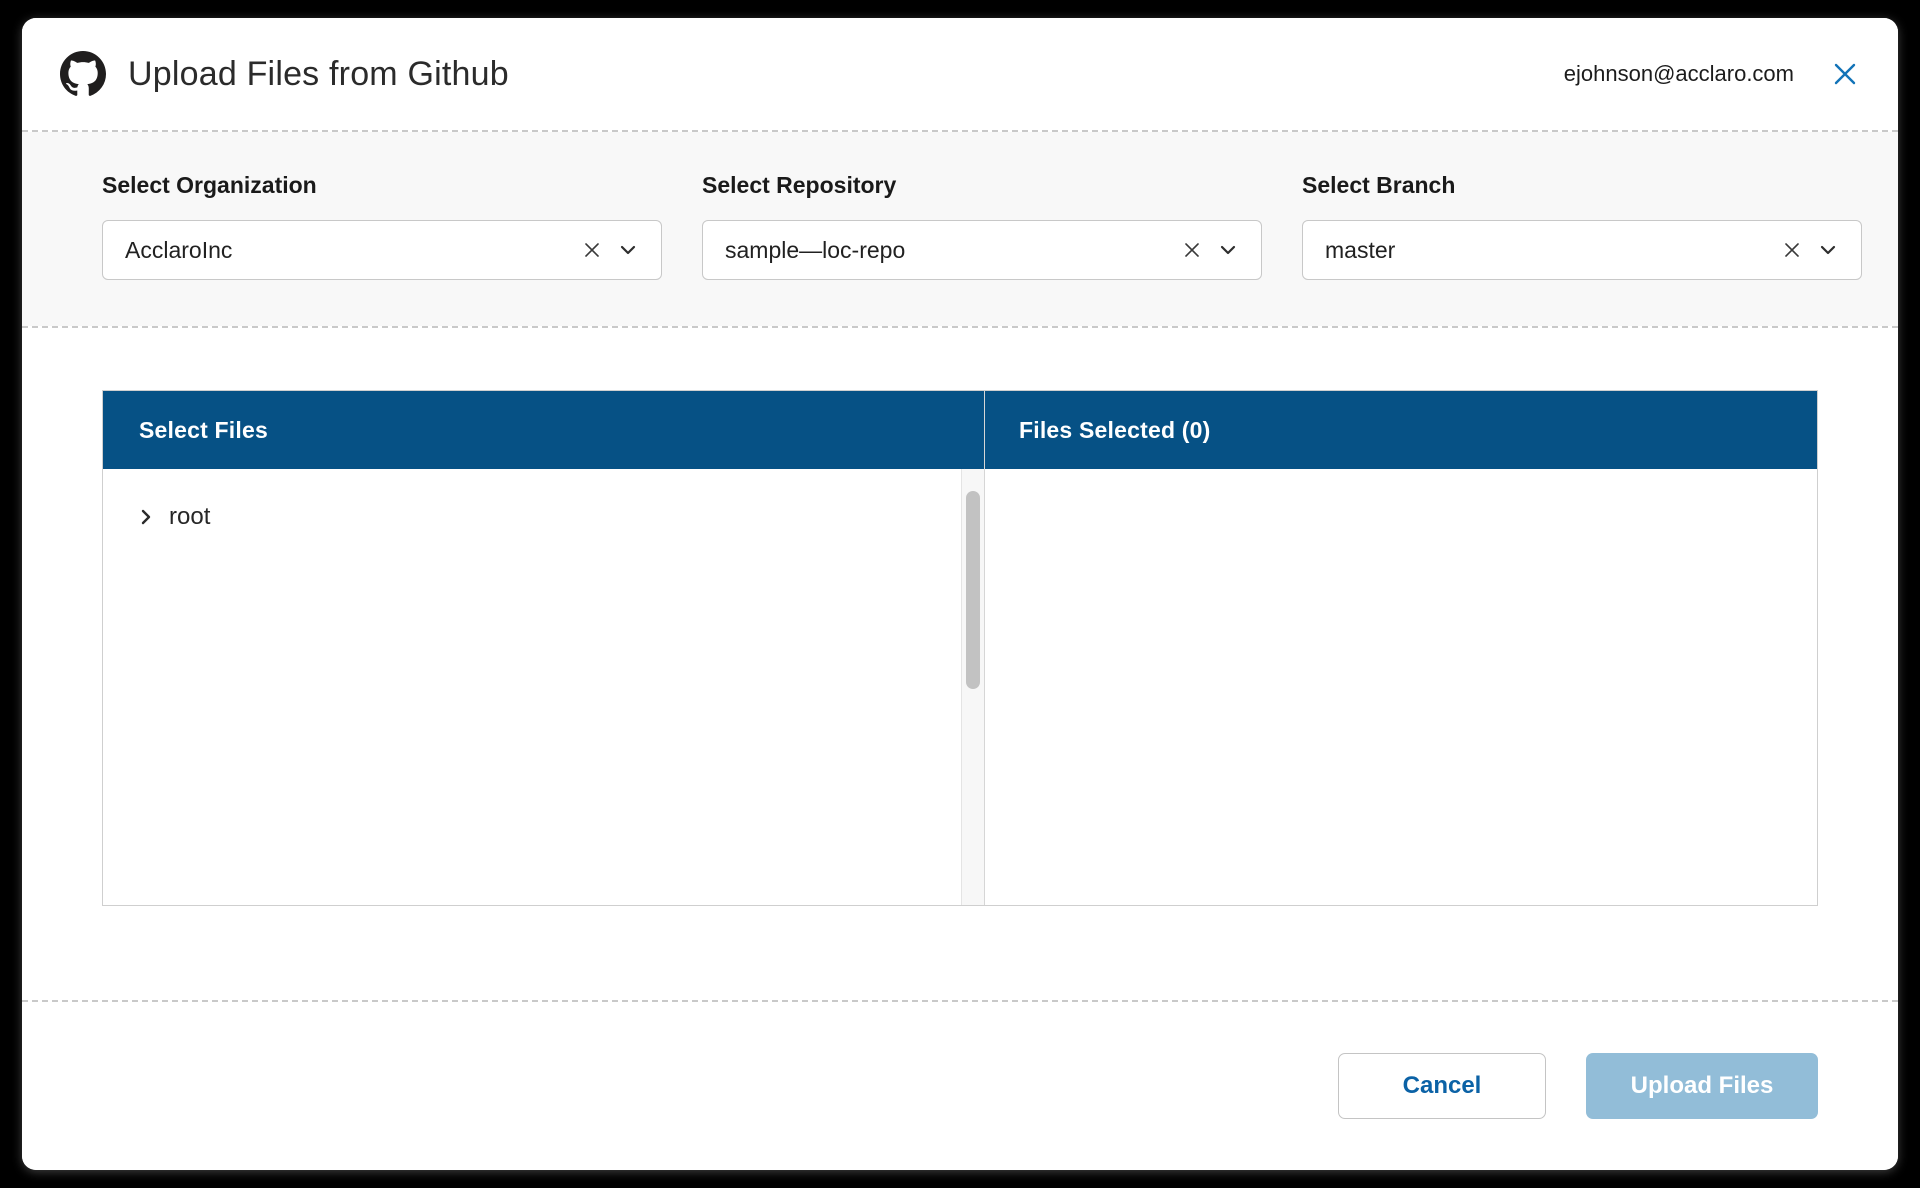 The image size is (1920, 1188). What do you see at coordinates (83, 74) in the screenshot?
I see `github-mark-icon` at bounding box center [83, 74].